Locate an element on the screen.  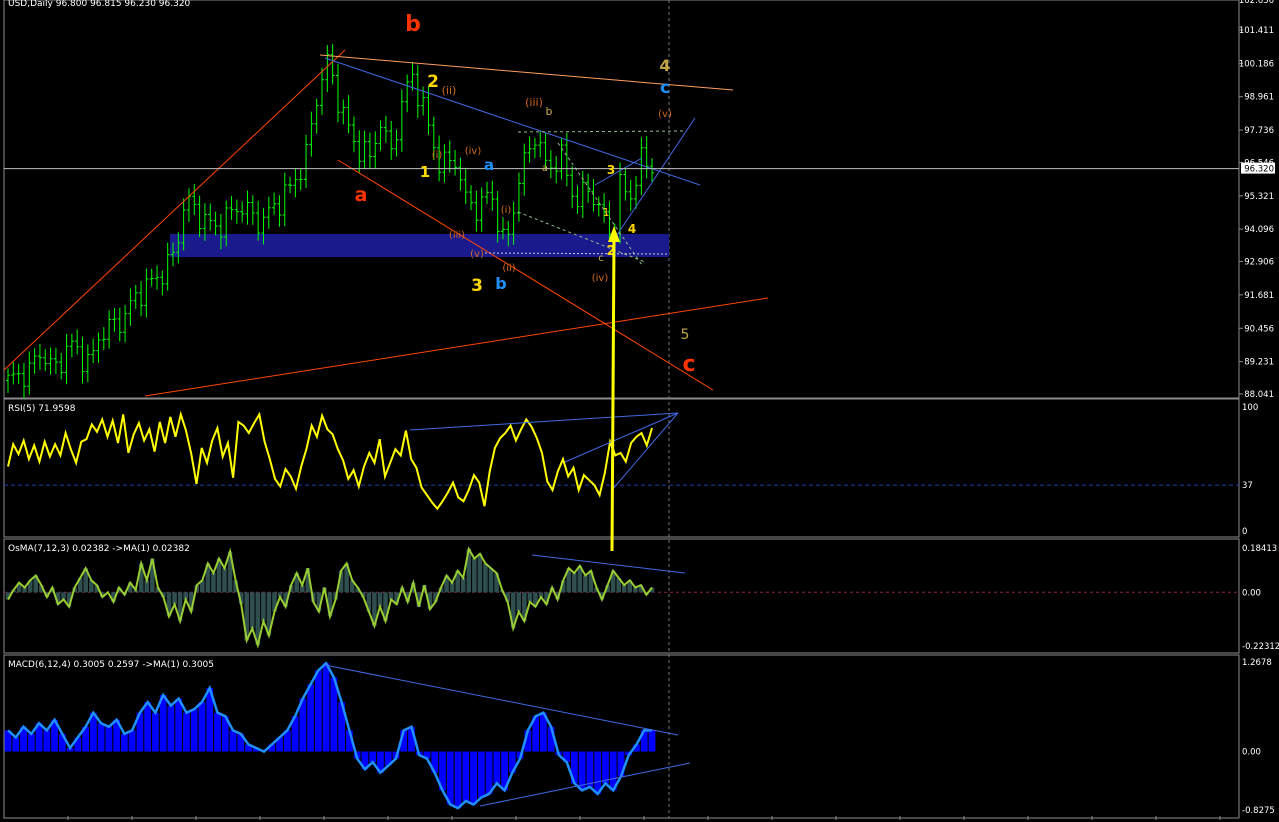
y-tick-label: 95.321 is located at coordinates (1259, 197).